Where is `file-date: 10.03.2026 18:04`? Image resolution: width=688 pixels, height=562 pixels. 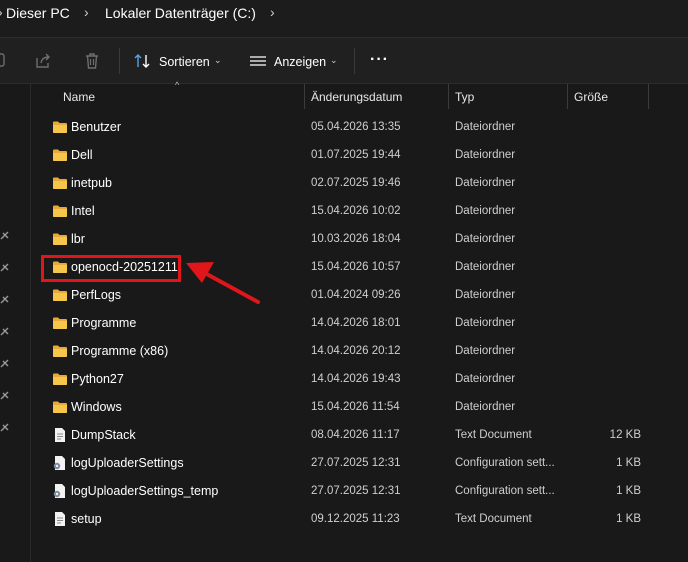 file-date: 10.03.2026 18:04 is located at coordinates (356, 239).